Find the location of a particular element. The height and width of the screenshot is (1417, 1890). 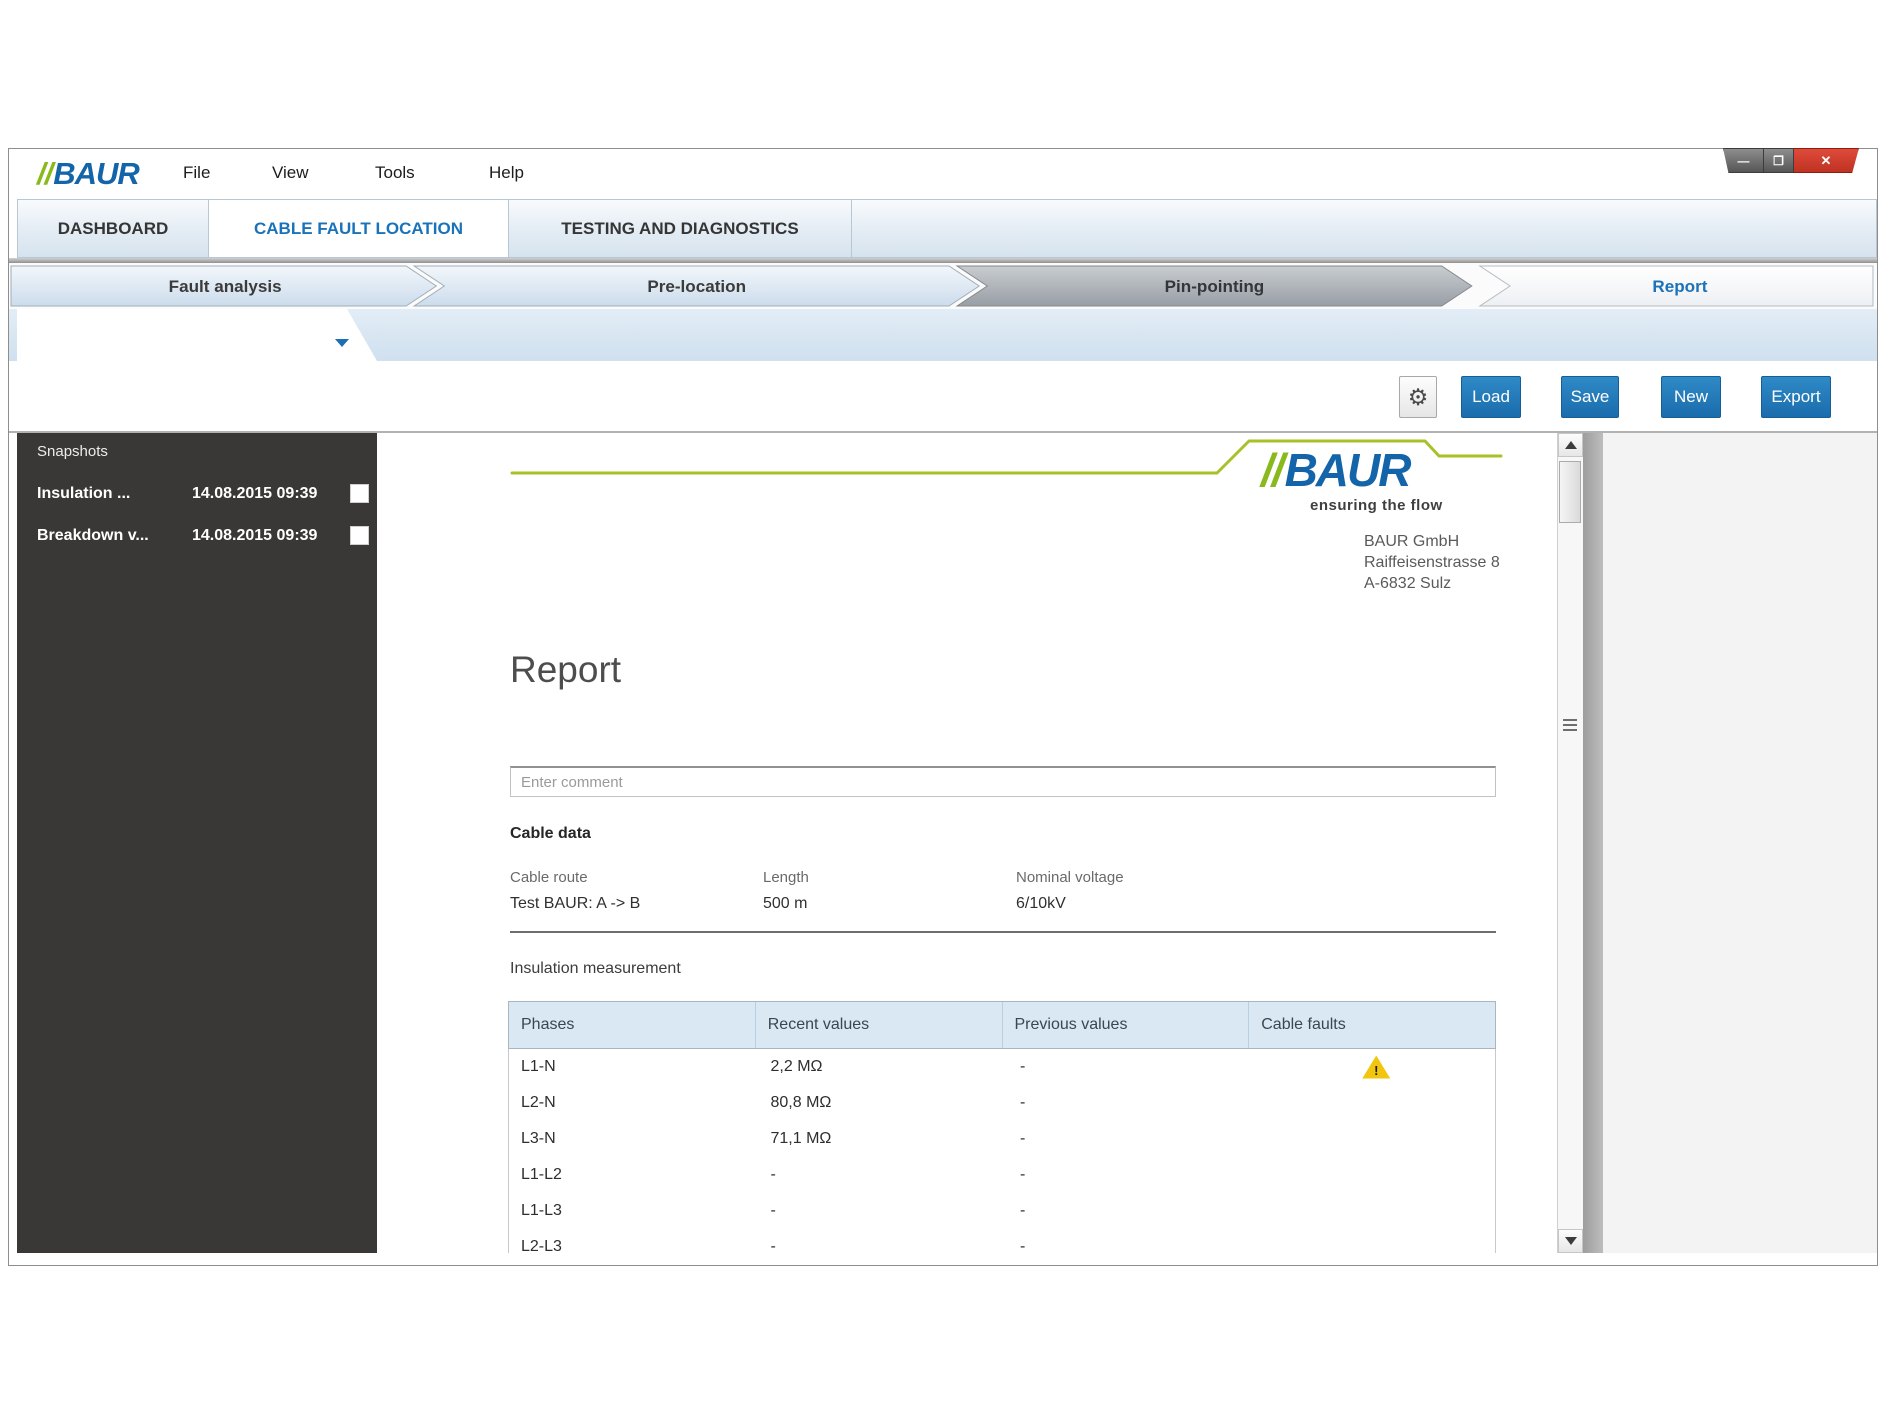

scroll-up-button is located at coordinates (1570, 445).